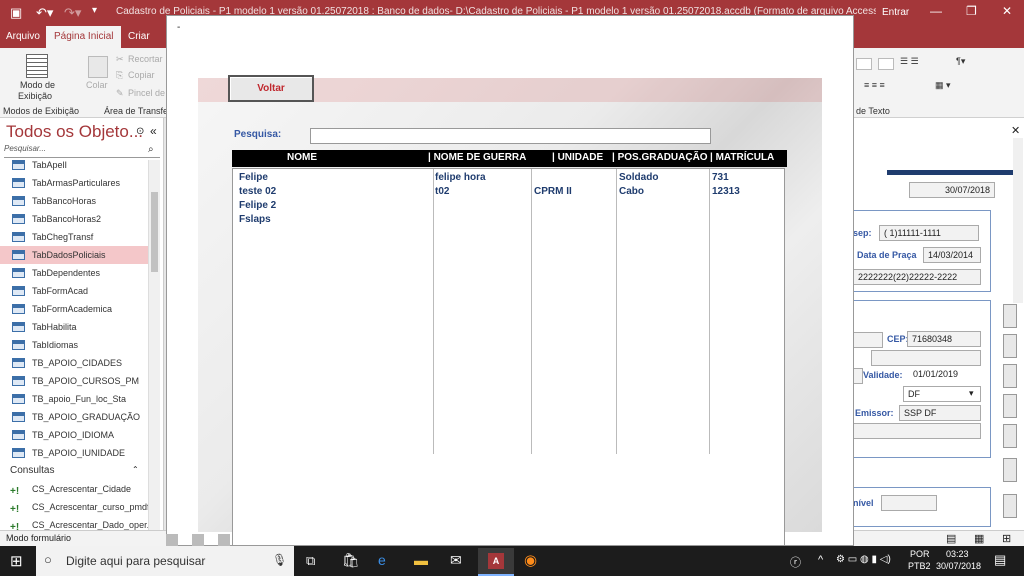  Describe the element at coordinates (1006, 538) in the screenshot. I see `design-view-icon: ⊞` at that location.